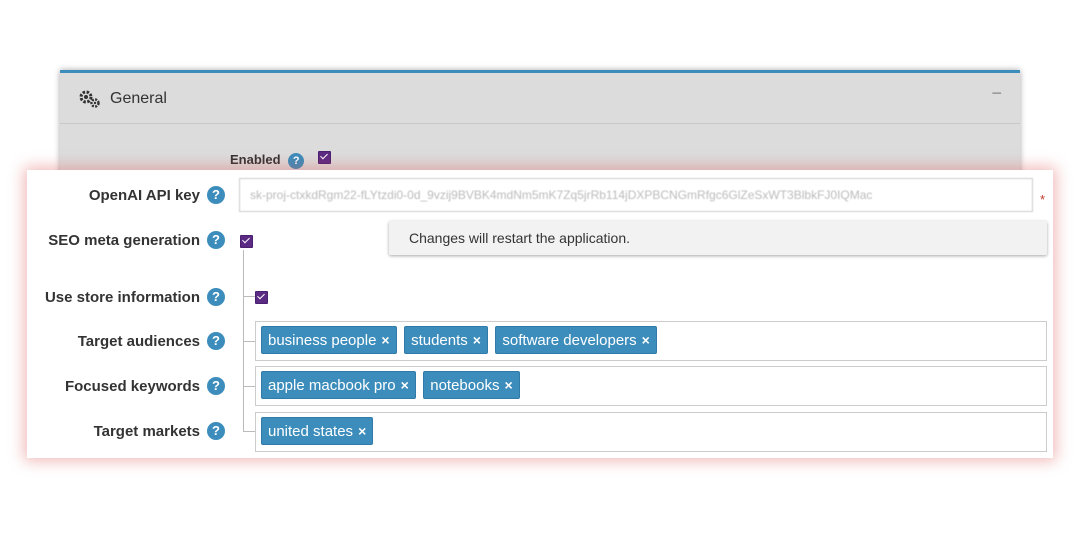  I want to click on tag-label: students, so click(439, 340).